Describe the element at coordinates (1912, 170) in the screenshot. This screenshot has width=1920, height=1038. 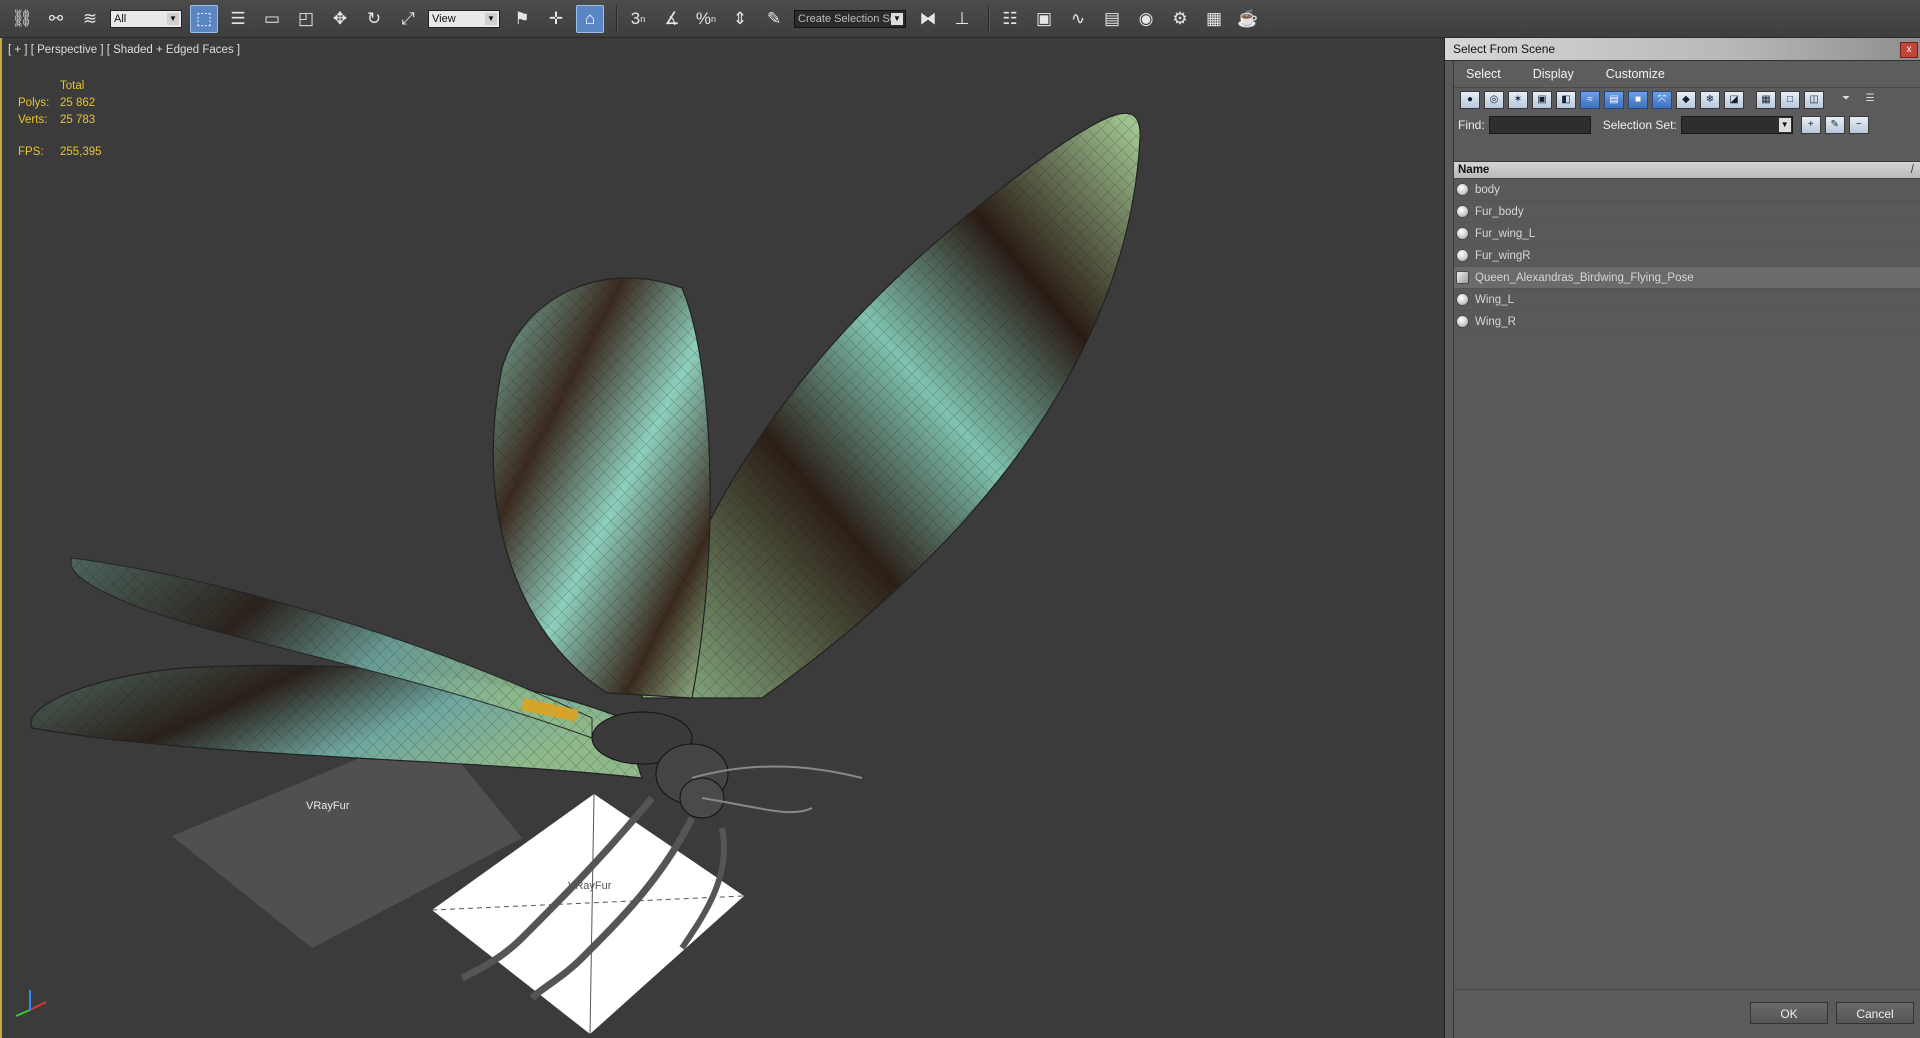
I see `sort-indicator: /` at that location.